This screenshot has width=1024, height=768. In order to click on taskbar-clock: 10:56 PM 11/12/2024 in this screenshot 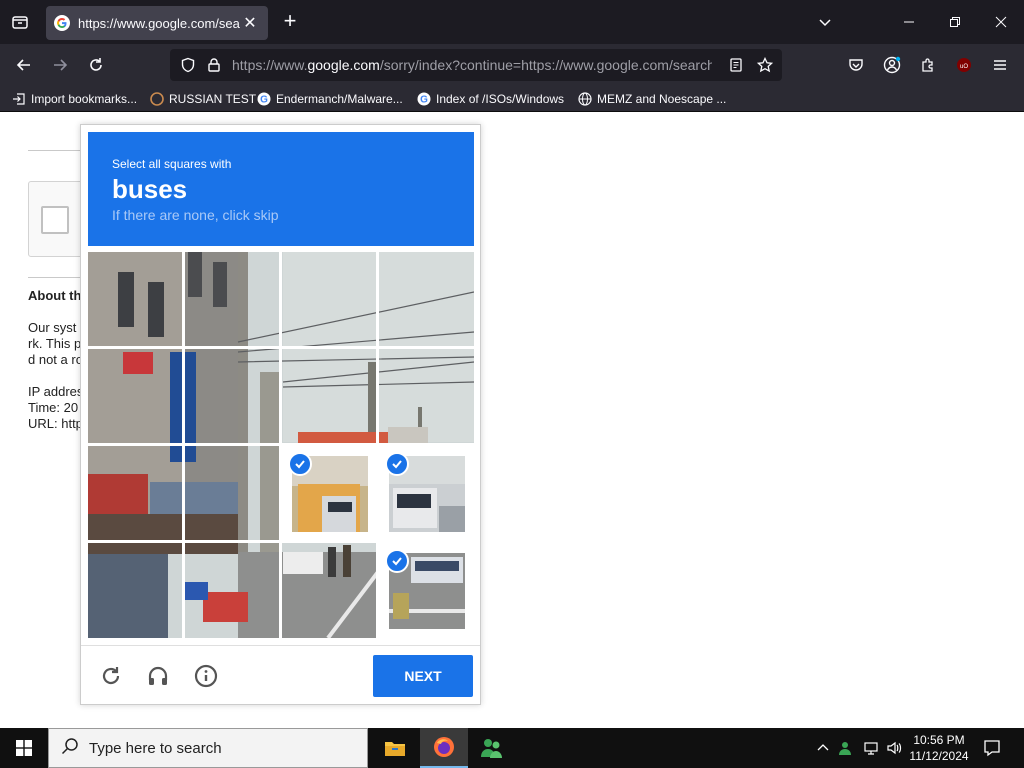, I will do `click(939, 748)`.